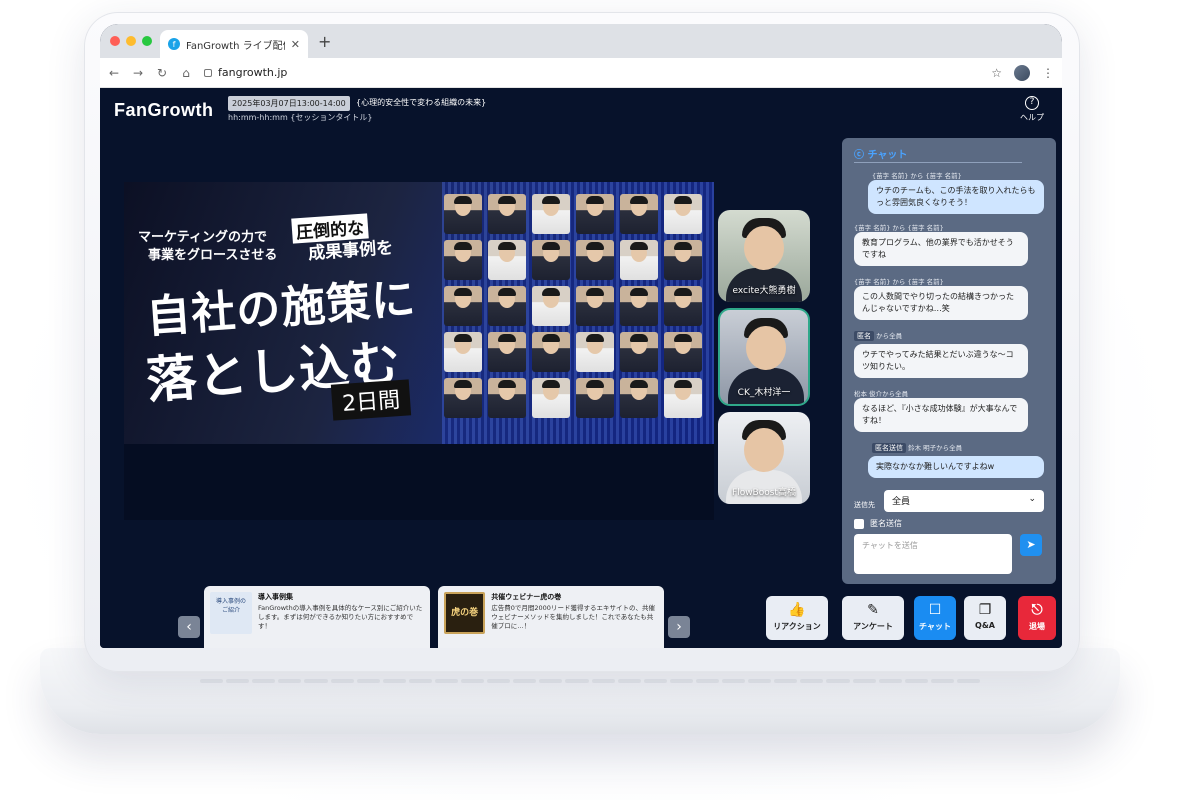  I want to click on card-title: 導入事例集, so click(275, 597).